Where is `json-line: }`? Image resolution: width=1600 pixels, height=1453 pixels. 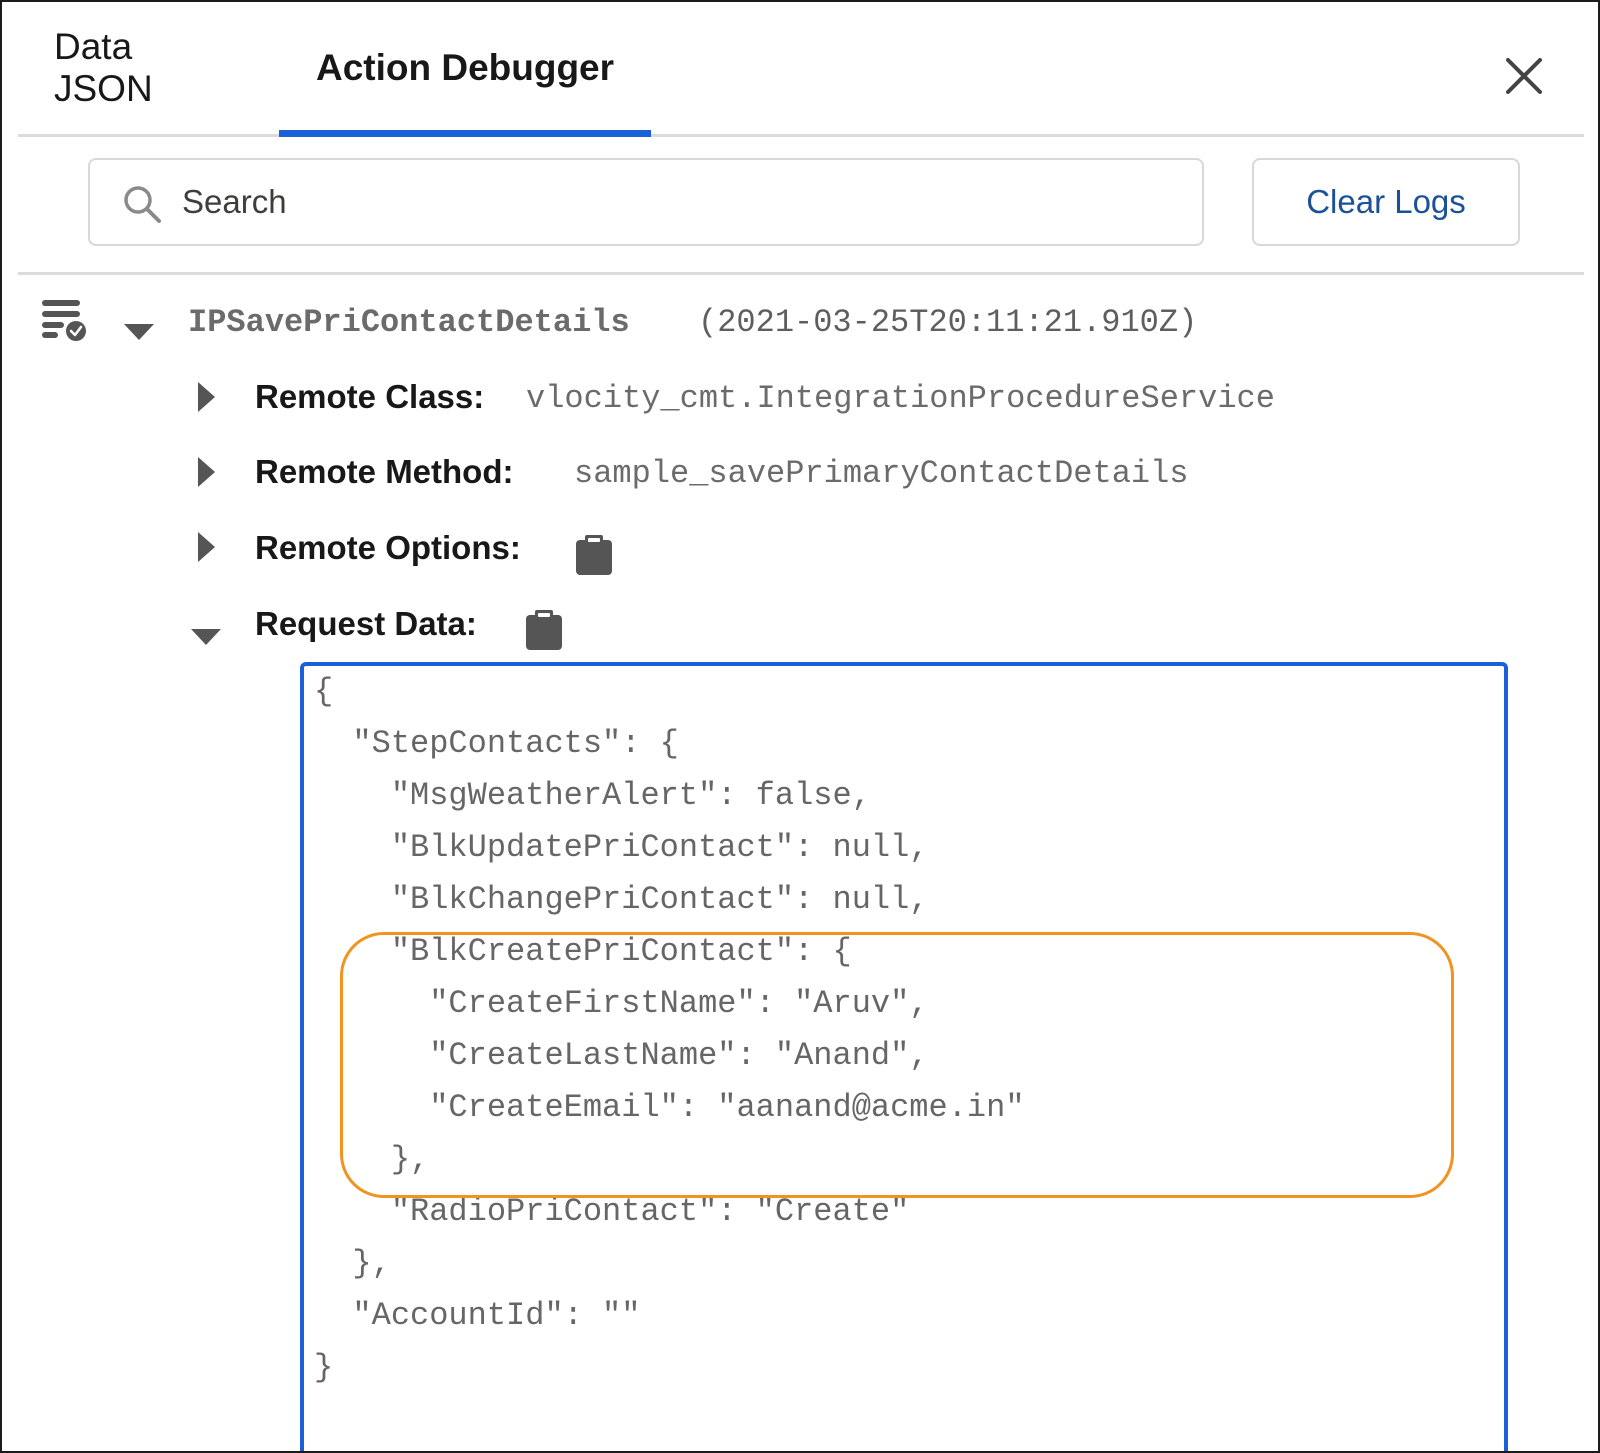
json-line: } is located at coordinates (324, 1367).